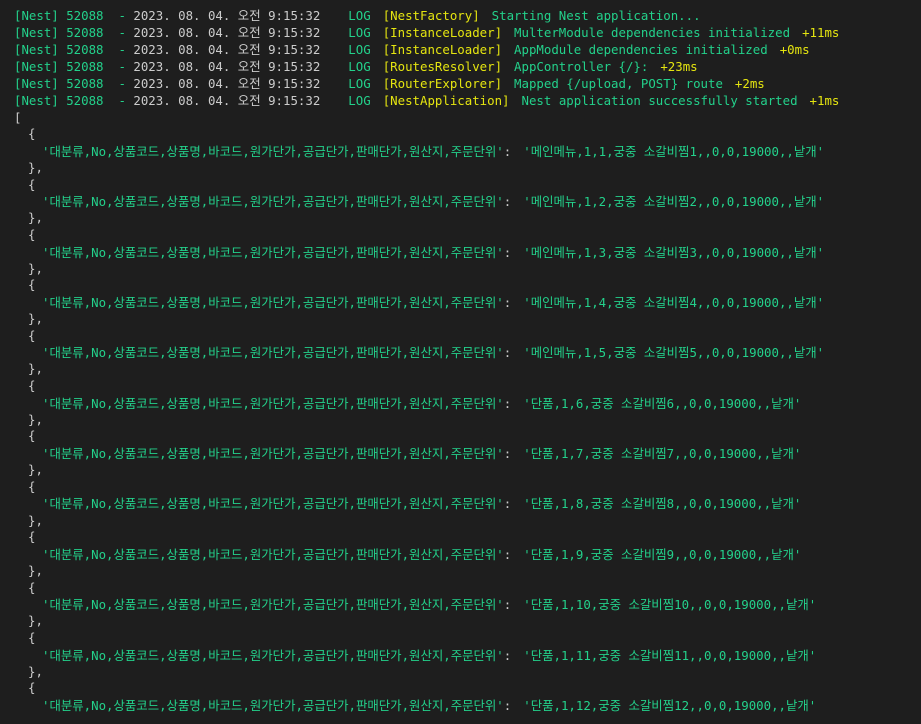  Describe the element at coordinates (674, 202) in the screenshot. I see `entry-value: '메인메뉴,1,2,궁중 소갈비찜2,,0,0,19000,,낱개'` at that location.